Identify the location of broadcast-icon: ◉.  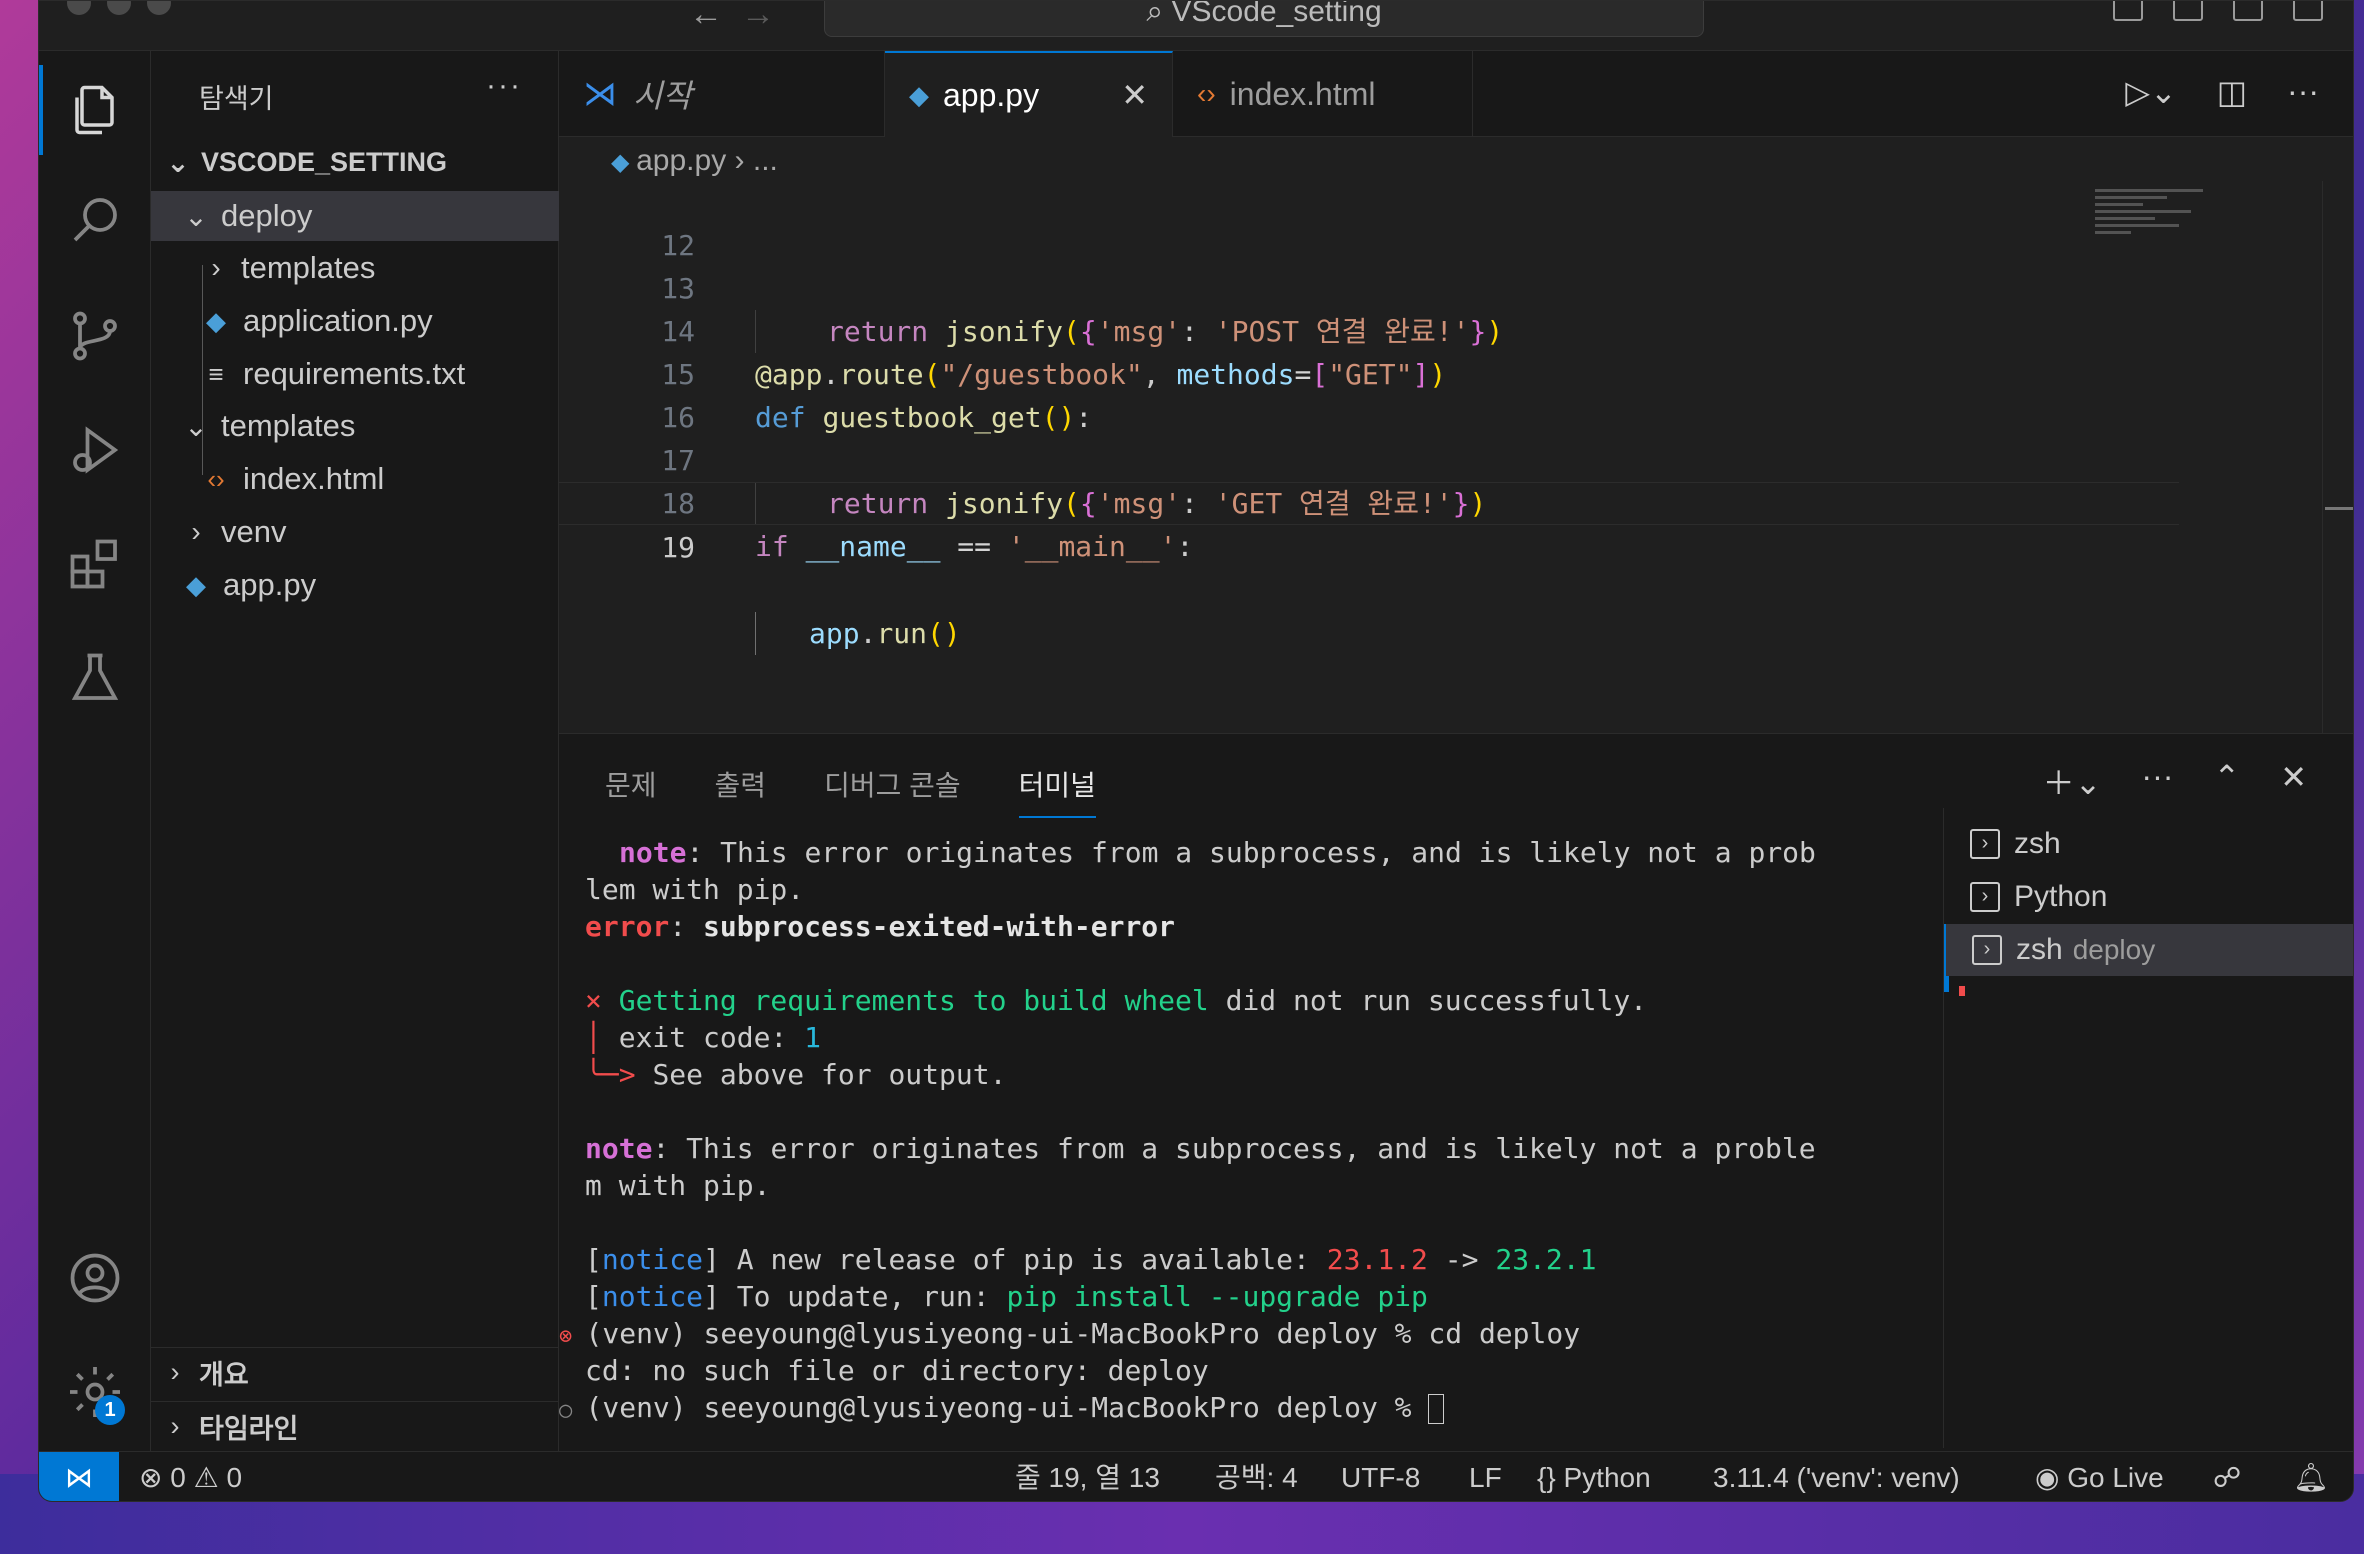
(2051, 1477).